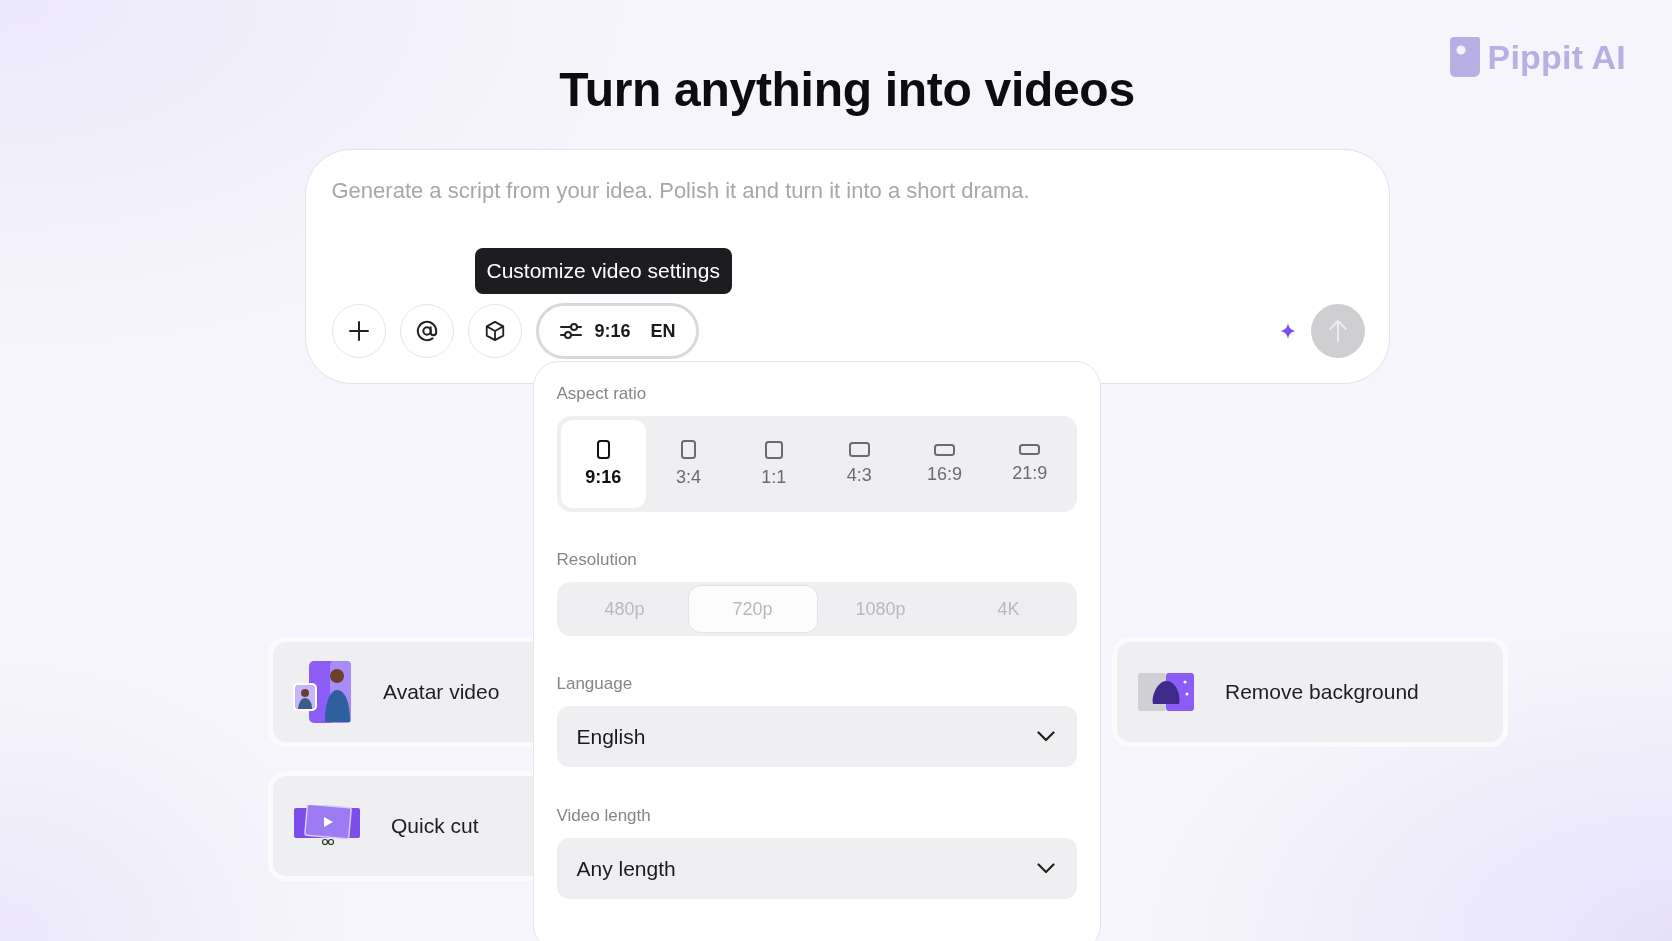 The width and height of the screenshot is (1672, 941). I want to click on sliders-icon, so click(570, 331).